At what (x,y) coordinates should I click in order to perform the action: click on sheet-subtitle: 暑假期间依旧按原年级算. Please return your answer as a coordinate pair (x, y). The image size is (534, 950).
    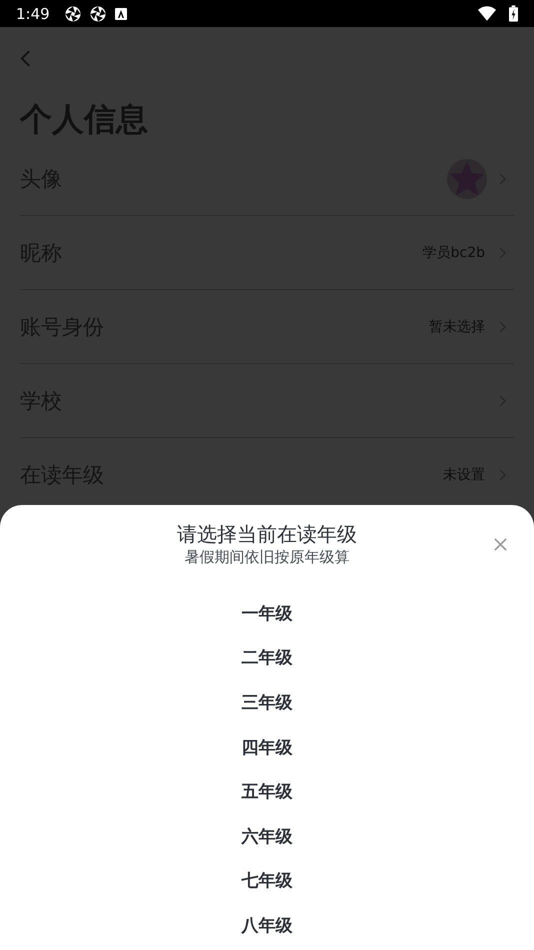
    Looking at the image, I should click on (267, 557).